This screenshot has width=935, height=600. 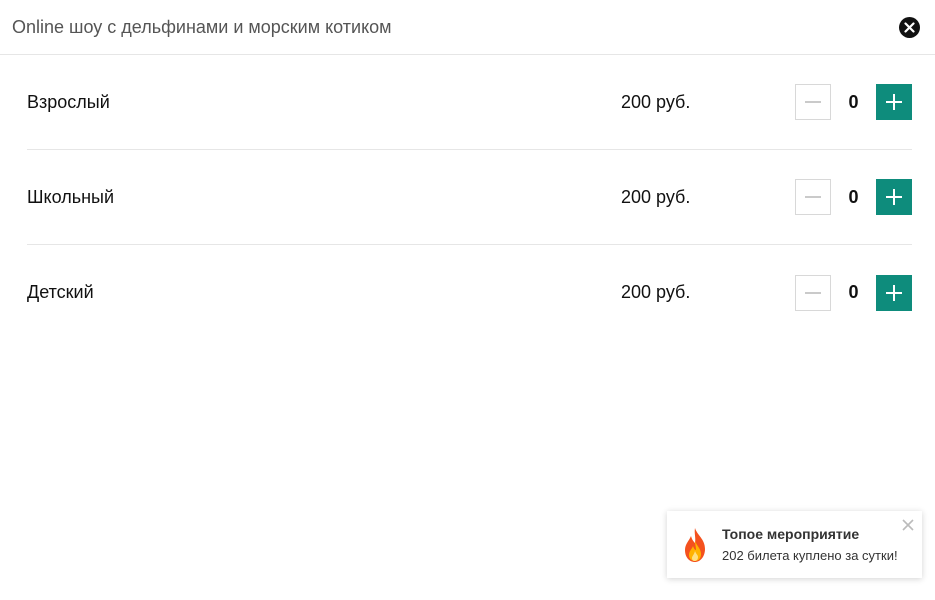 What do you see at coordinates (469, 102) in the screenshot?
I see `ticket-row-adult: Взрослый 200 руб. 0` at bounding box center [469, 102].